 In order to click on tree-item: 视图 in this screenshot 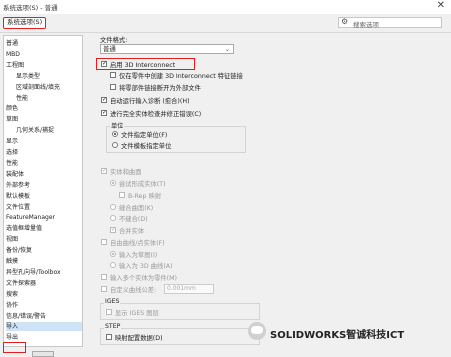, I will do `click(44, 239)`.